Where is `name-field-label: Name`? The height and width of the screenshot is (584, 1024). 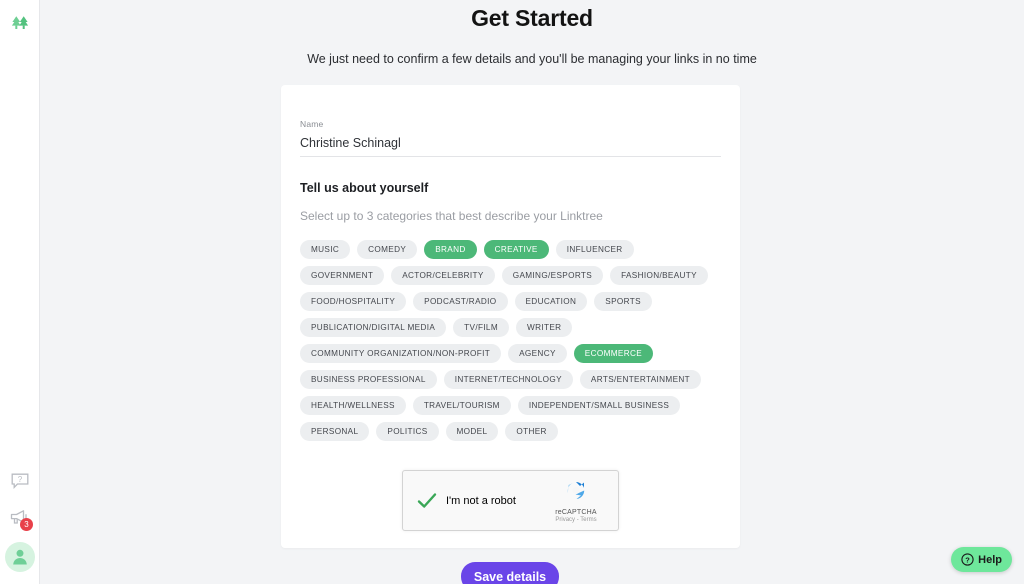
name-field-label: Name is located at coordinates (312, 124).